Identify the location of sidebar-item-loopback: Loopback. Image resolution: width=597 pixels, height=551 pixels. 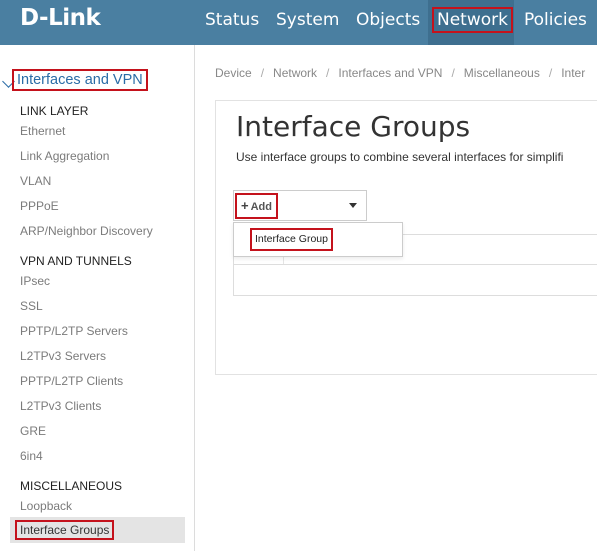
(46, 506).